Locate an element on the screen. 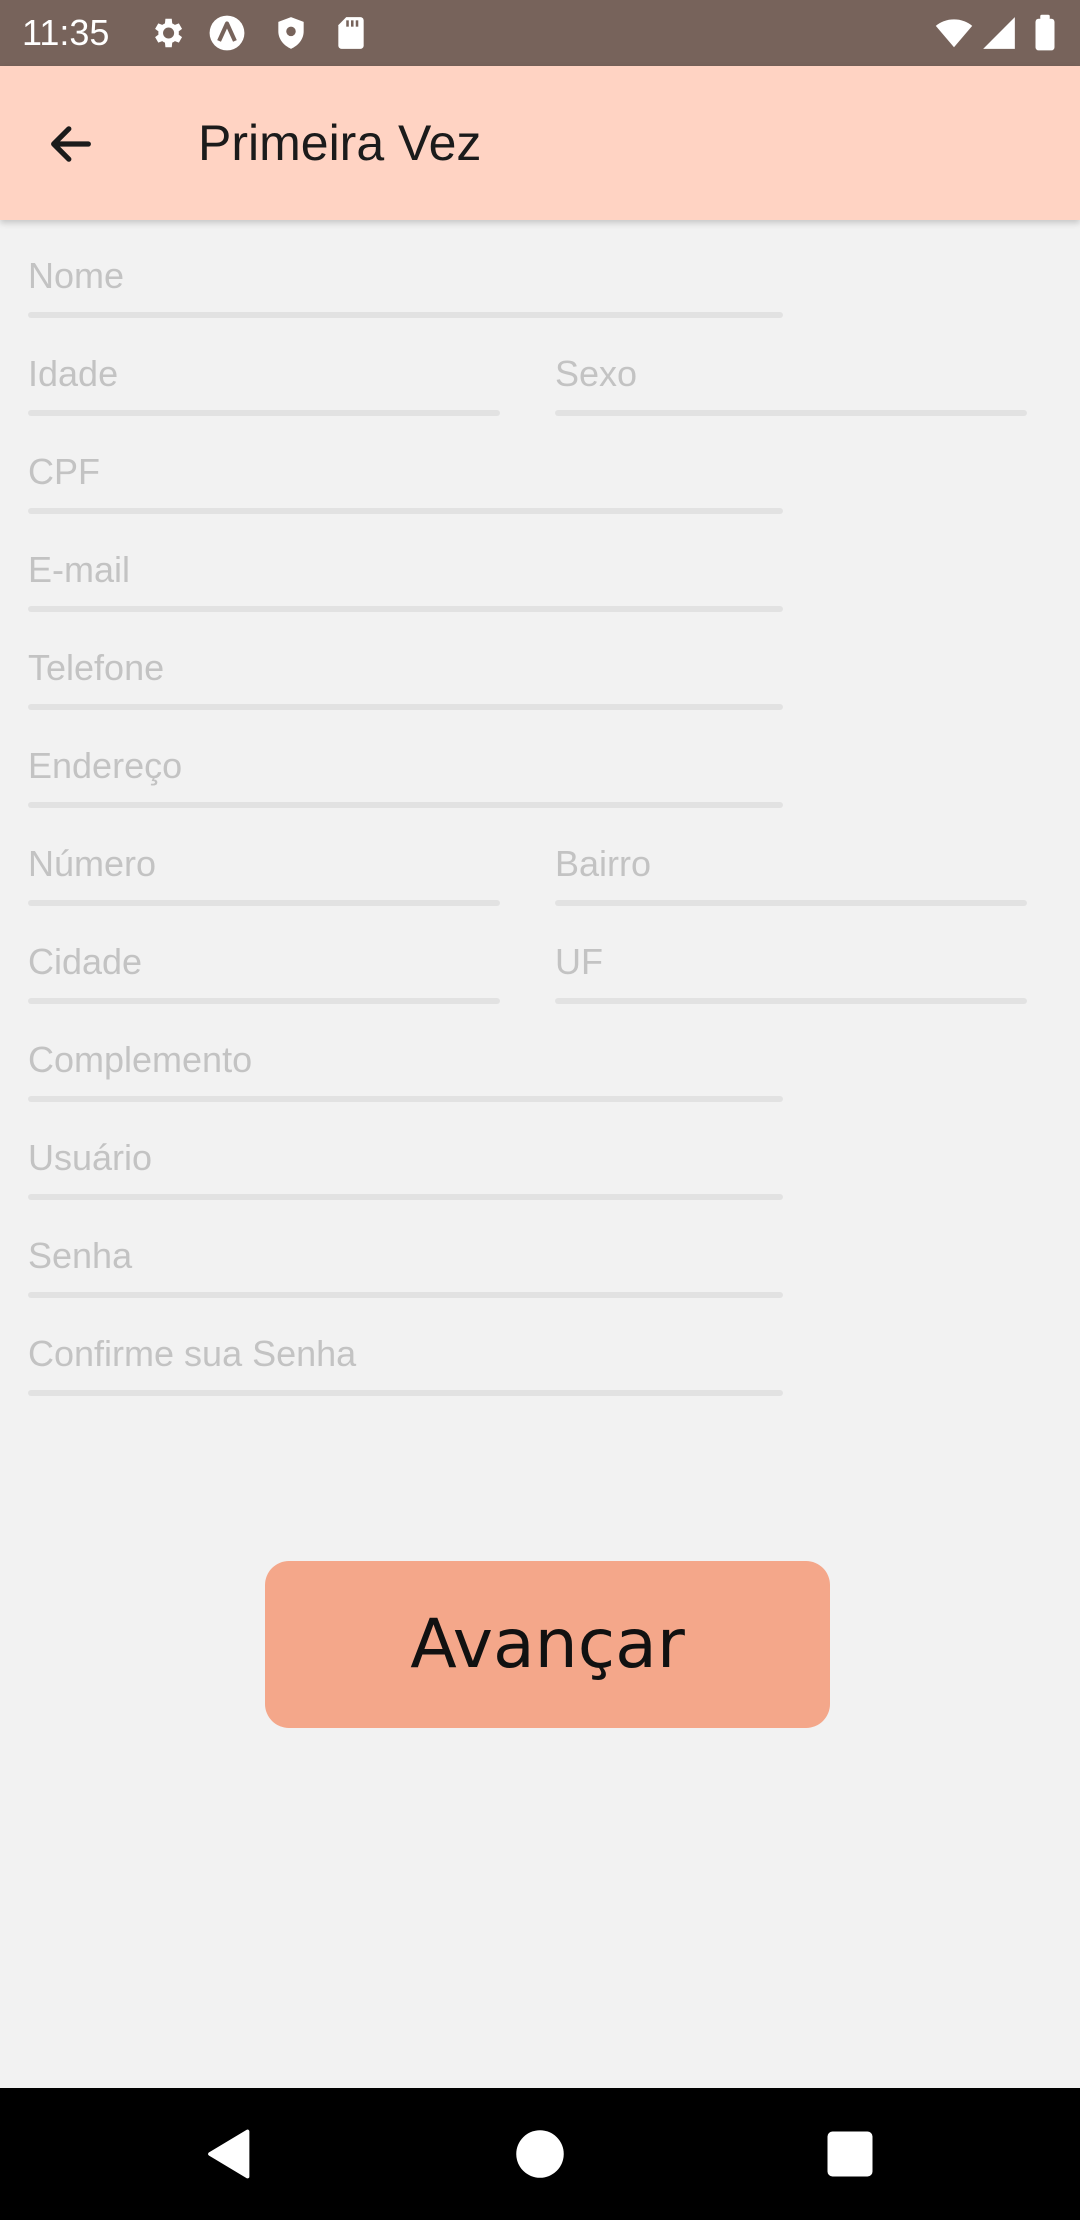 The image size is (1080, 2220). idade-underline is located at coordinates (264, 413).